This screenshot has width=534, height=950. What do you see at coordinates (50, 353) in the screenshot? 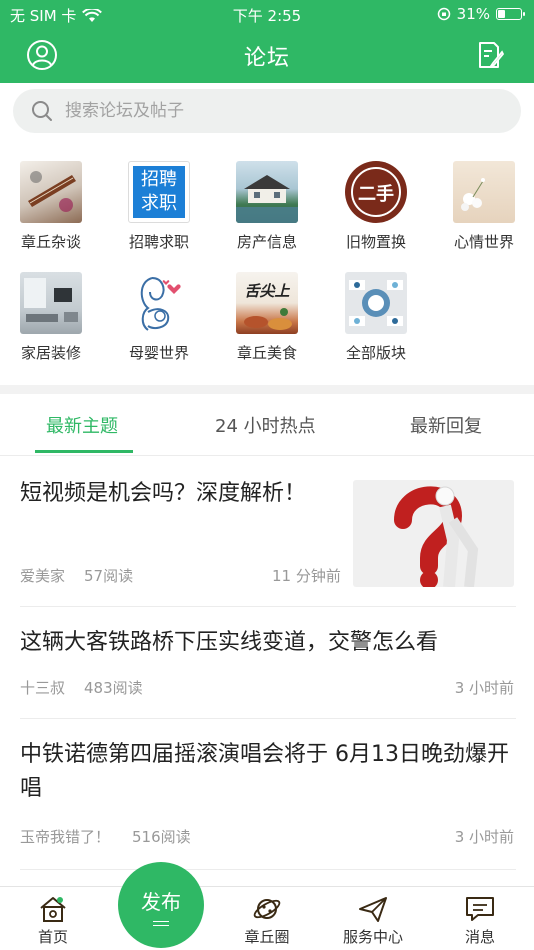
I see `category-label: 家居装修` at bounding box center [50, 353].